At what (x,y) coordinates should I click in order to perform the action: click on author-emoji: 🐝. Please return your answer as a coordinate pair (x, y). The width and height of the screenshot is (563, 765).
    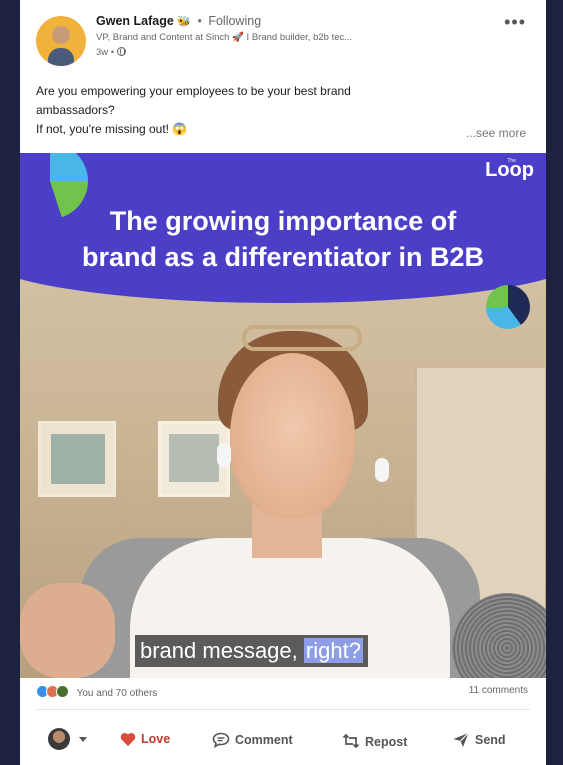
    Looking at the image, I should click on (184, 22).